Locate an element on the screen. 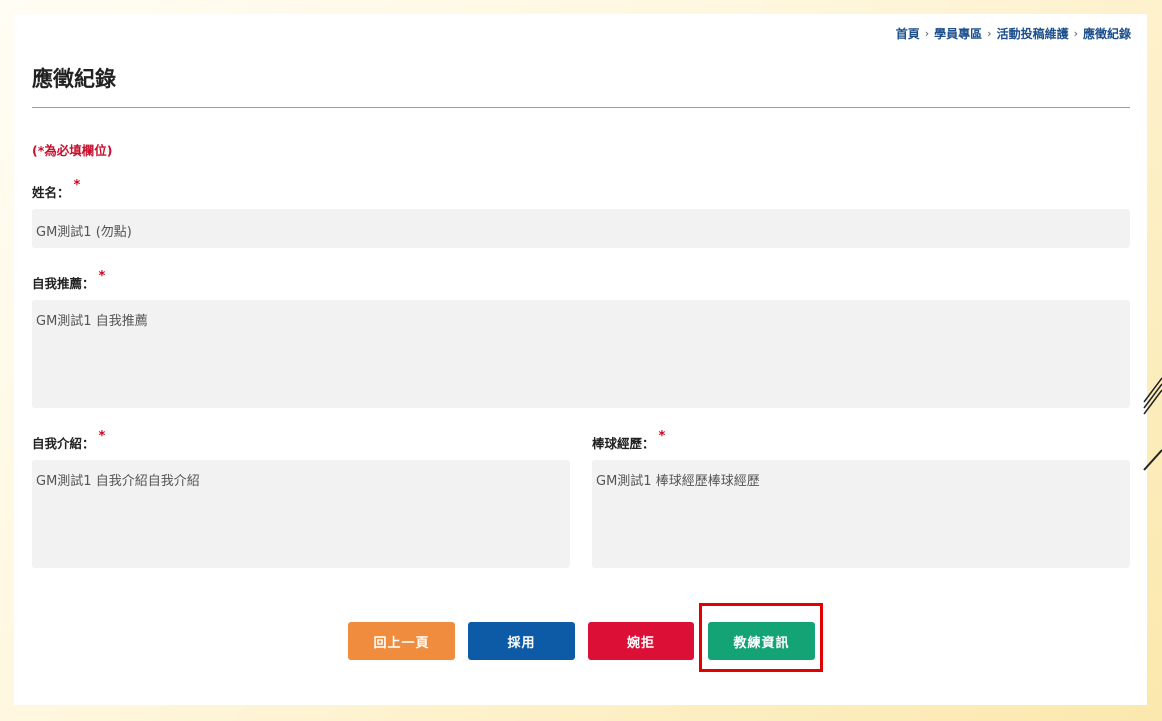 Image resolution: width=1162 pixels, height=721 pixels. self-intro-textarea: GM測試1 自我介紹自我介紹 is located at coordinates (301, 514).